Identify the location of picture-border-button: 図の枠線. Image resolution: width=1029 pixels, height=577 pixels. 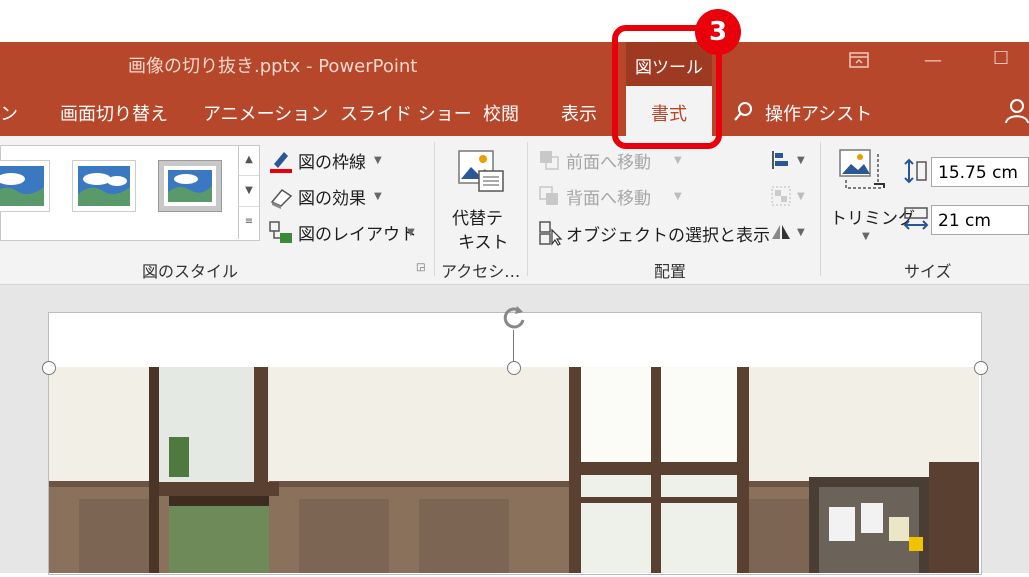
(332, 160).